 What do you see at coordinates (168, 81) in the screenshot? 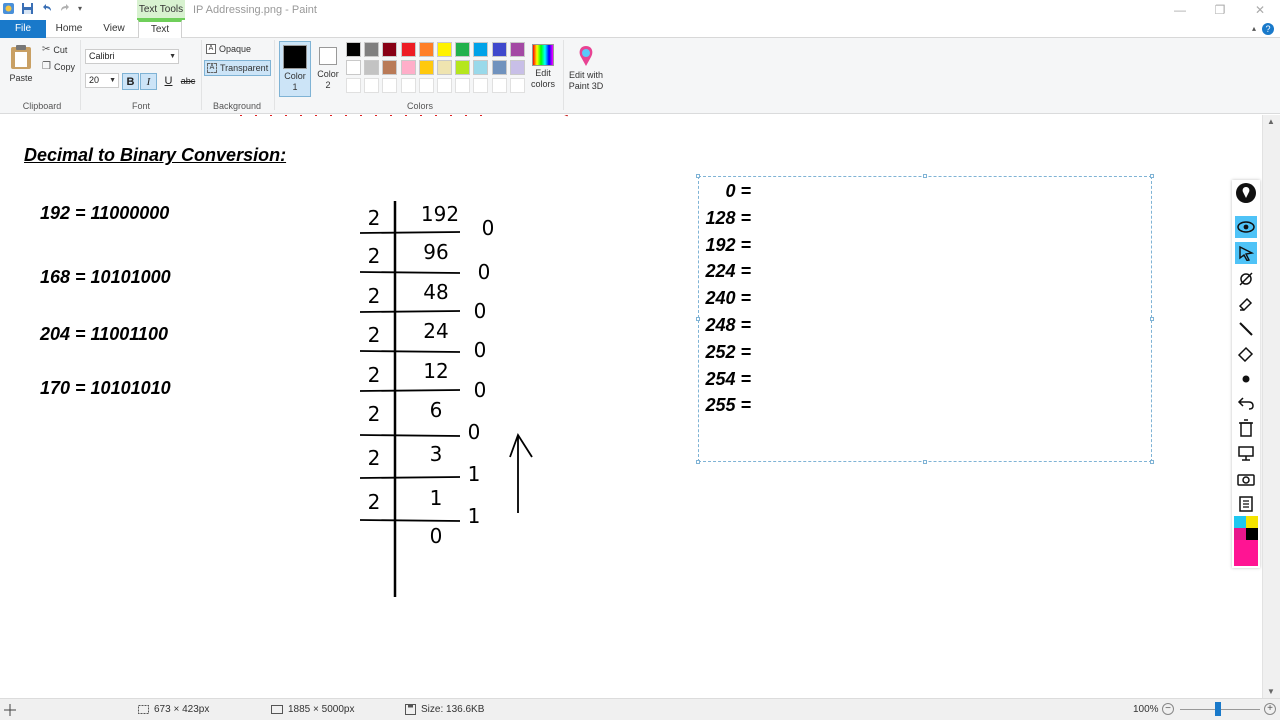
I see `underline-button: U` at bounding box center [168, 81].